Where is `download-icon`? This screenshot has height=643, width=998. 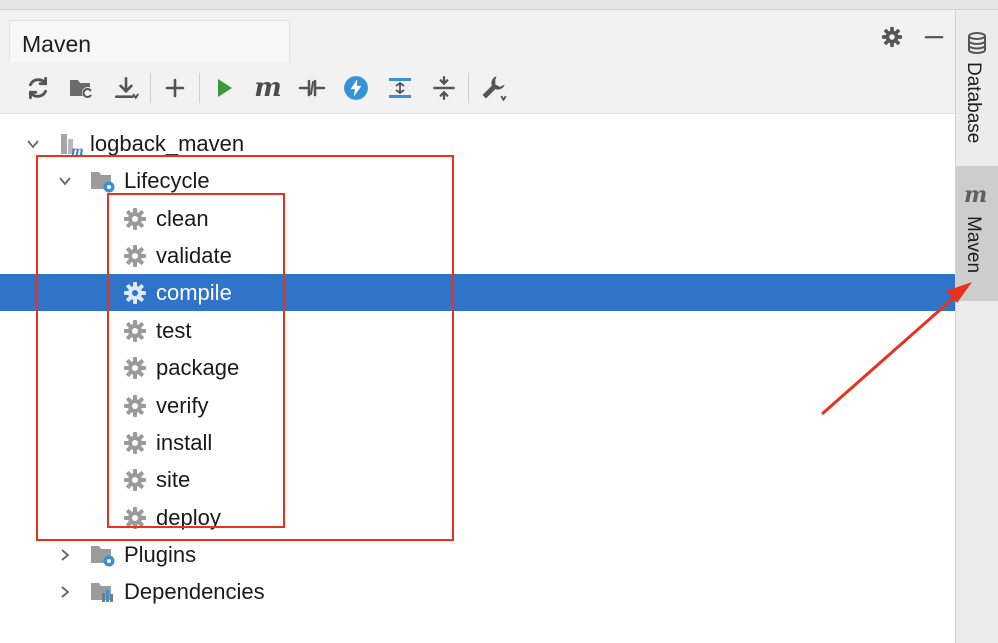
download-icon is located at coordinates (126, 88).